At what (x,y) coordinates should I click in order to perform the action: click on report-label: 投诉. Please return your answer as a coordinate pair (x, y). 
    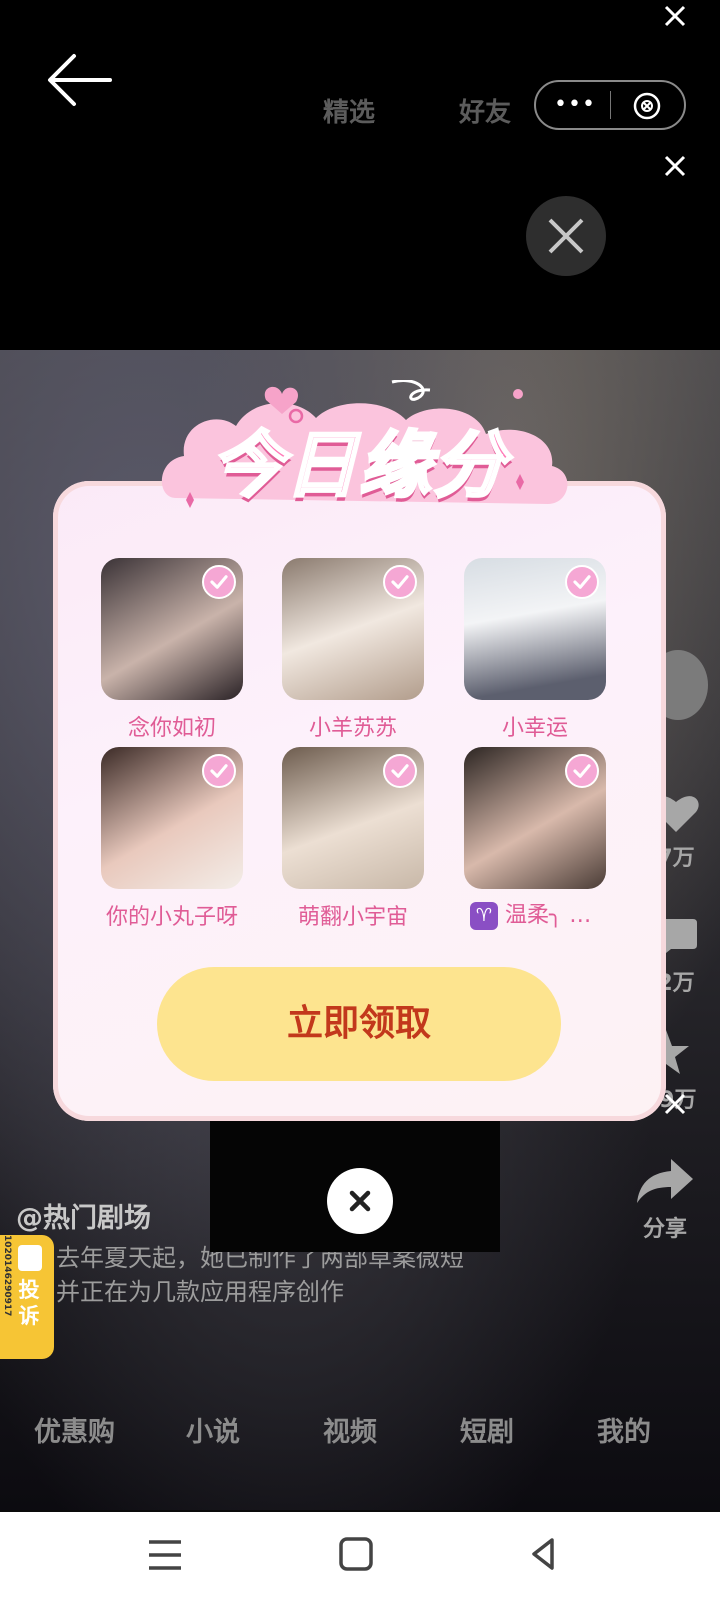
    Looking at the image, I should click on (29, 1303).